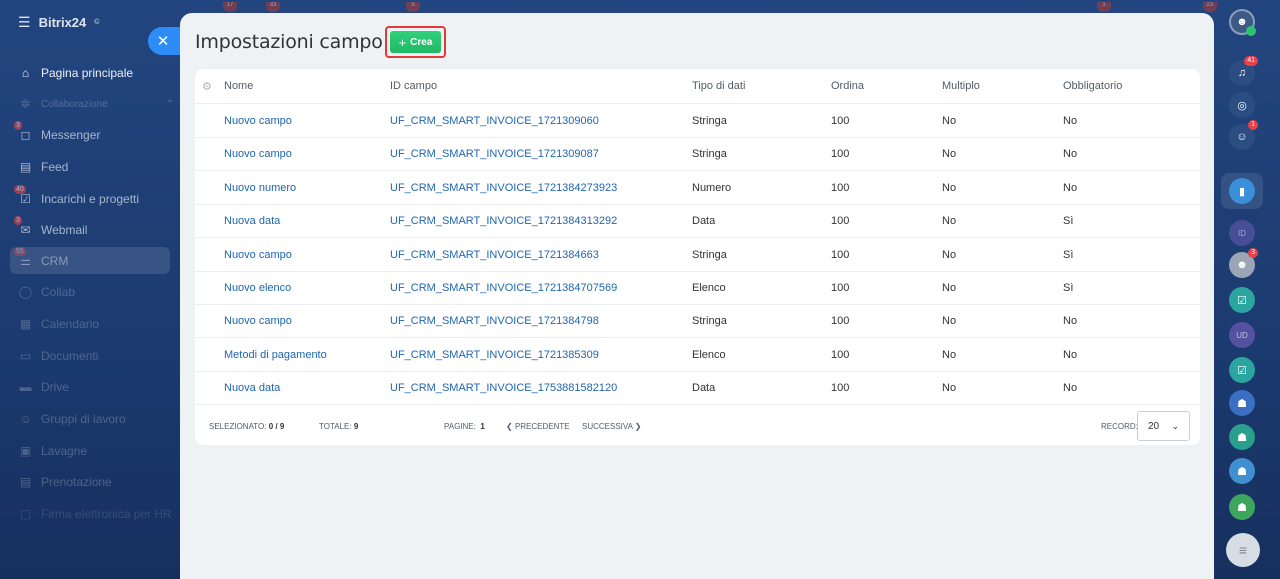  I want to click on records-per-page-select: 20 ⌄, so click(1163, 426).